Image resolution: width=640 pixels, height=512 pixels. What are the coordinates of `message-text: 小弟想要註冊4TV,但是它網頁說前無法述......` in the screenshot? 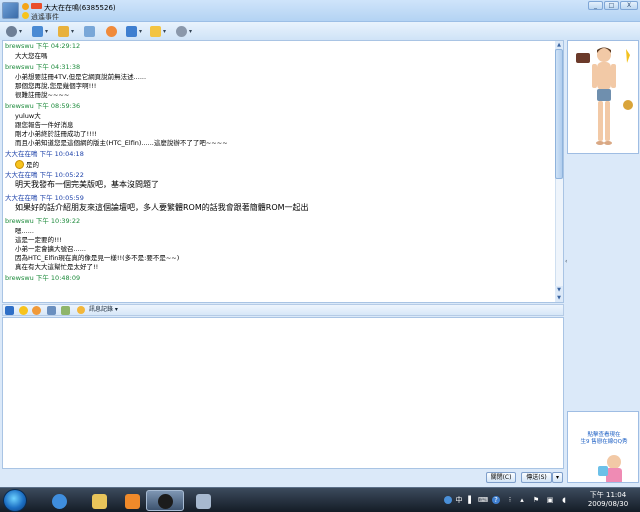 It's located at (80, 77).